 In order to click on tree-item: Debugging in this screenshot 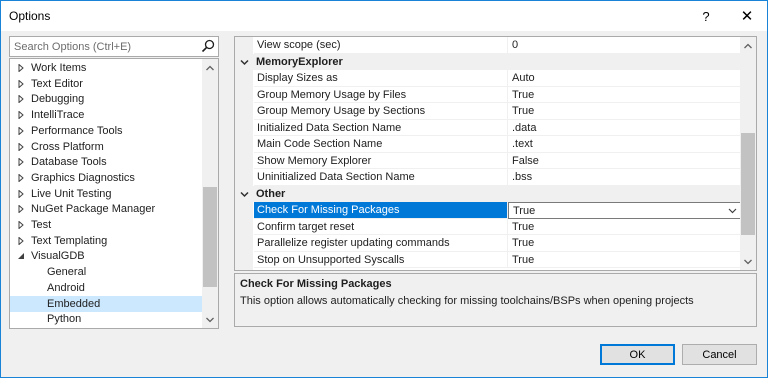, I will do `click(106, 99)`.